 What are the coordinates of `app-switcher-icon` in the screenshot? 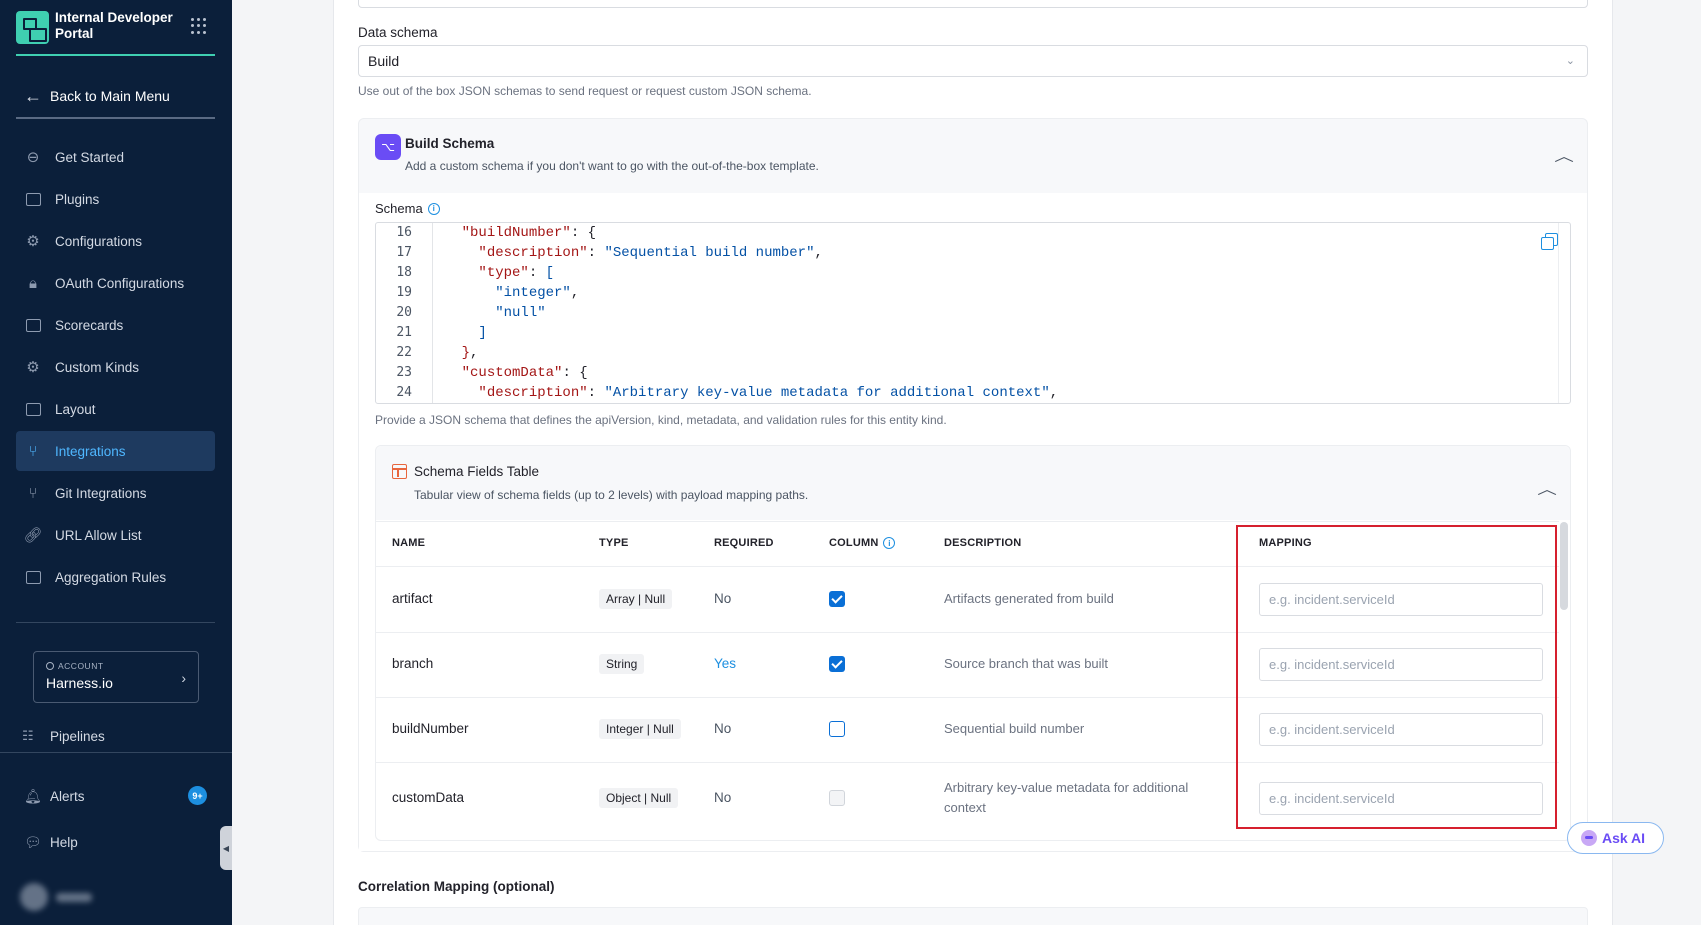 It's located at (199, 26).